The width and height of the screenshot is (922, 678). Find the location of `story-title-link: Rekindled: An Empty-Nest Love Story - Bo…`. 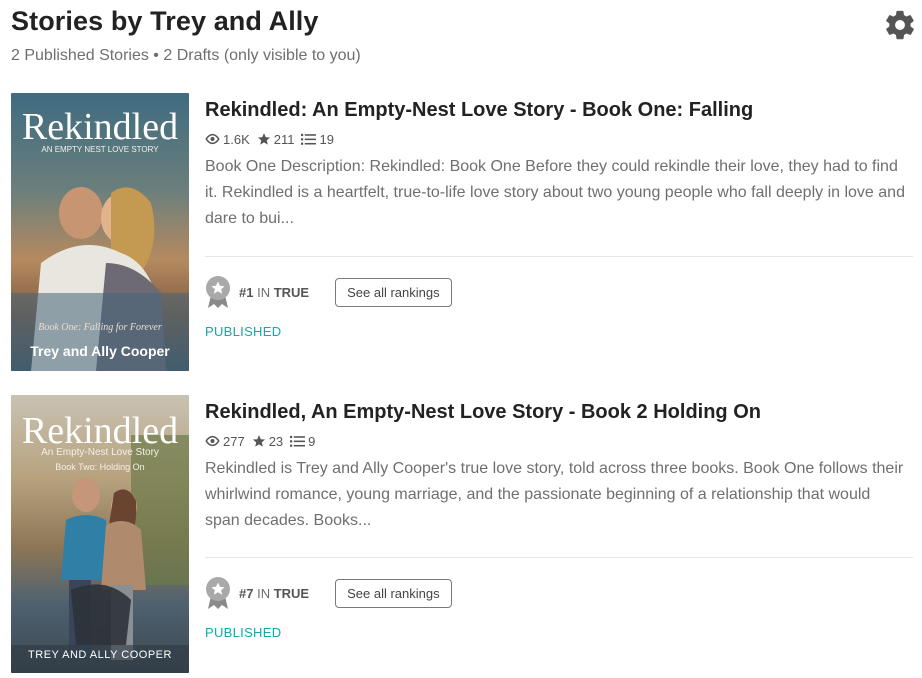

story-title-link: Rekindled: An Empty-Nest Love Story - Bo… is located at coordinates (559, 110).